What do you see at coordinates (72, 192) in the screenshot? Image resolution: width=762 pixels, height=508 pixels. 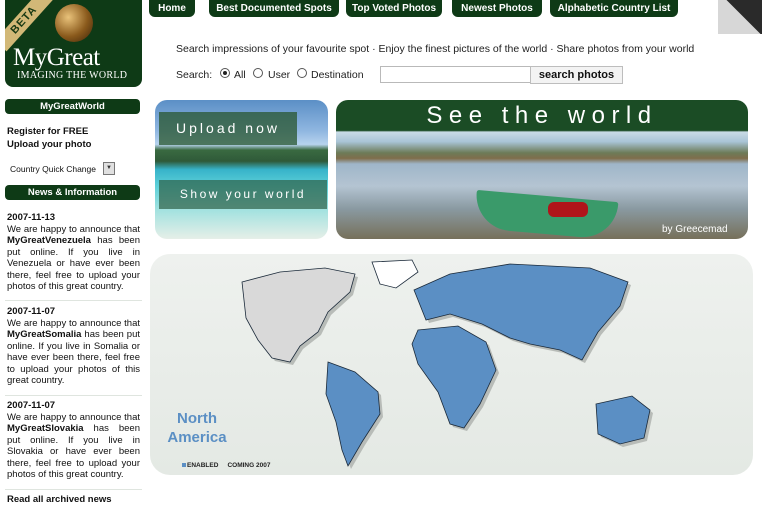 I see `sidebar-heading-news: News & Information` at bounding box center [72, 192].